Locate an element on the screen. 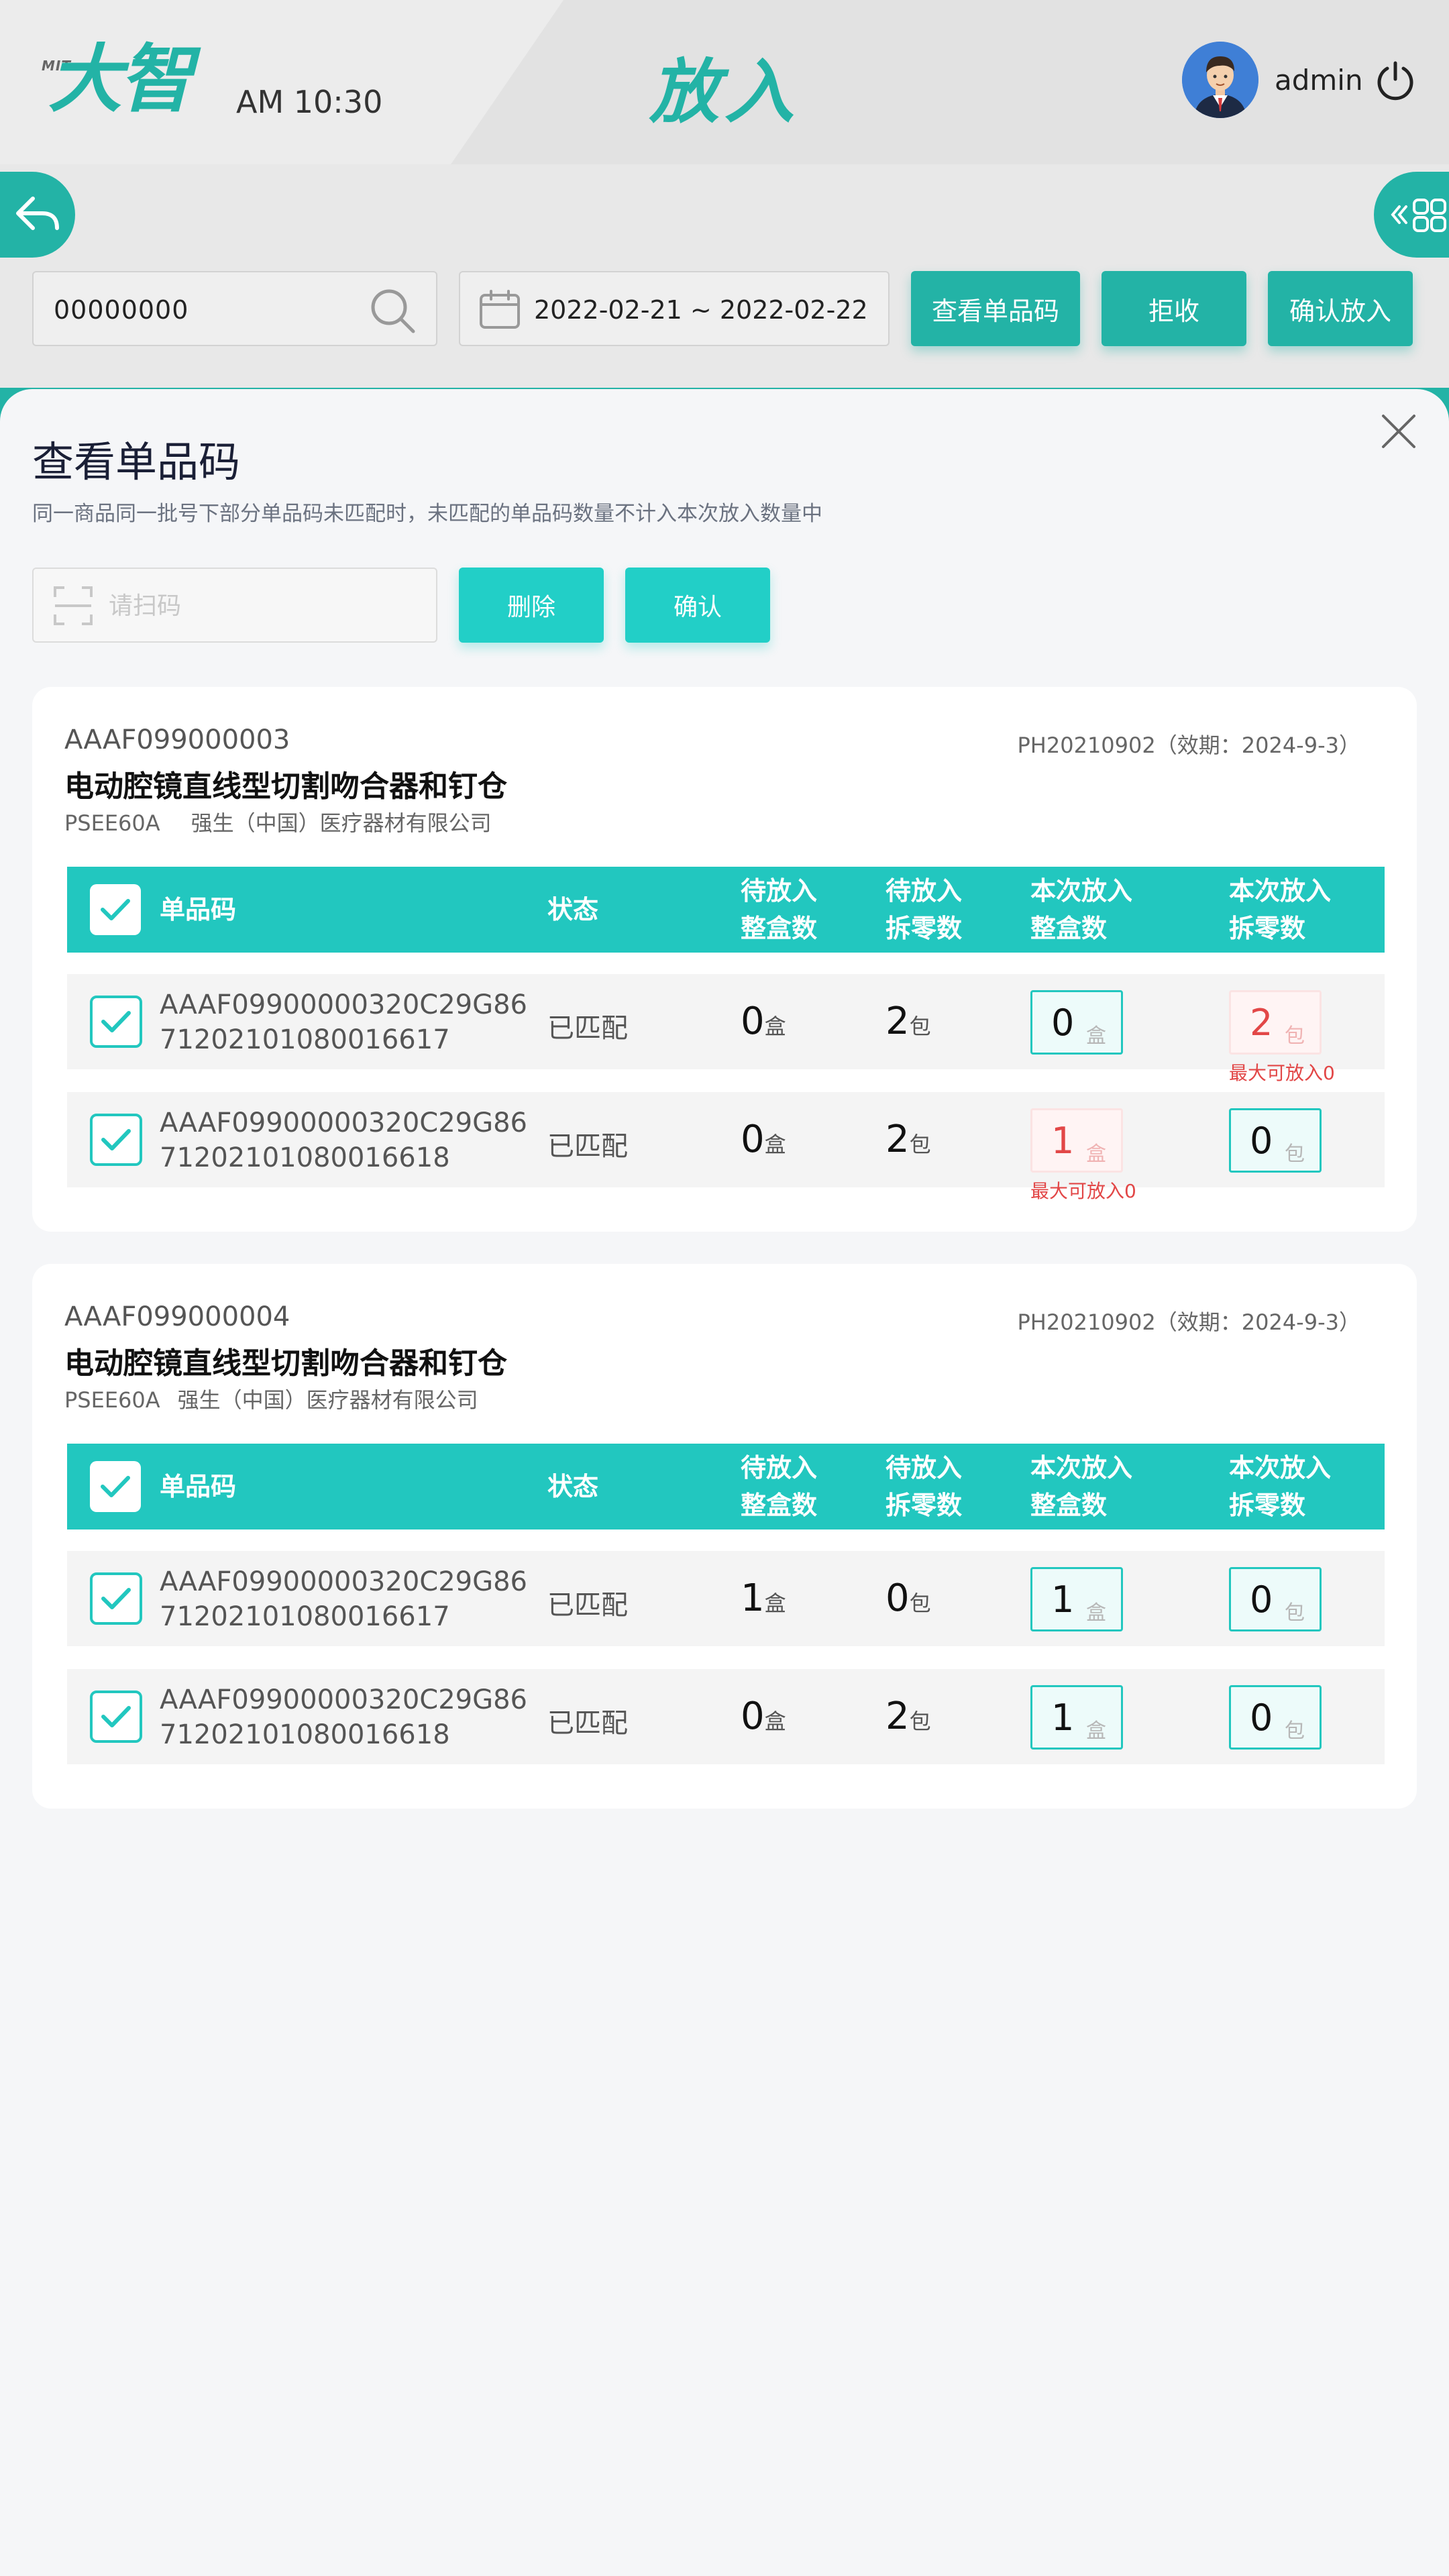 This screenshot has height=2576, width=1449. drawer-description: 同一商品同一批号下部分单品码未匹配时，未匹配的单品码数量不计入本次放入数量中 is located at coordinates (427, 514).